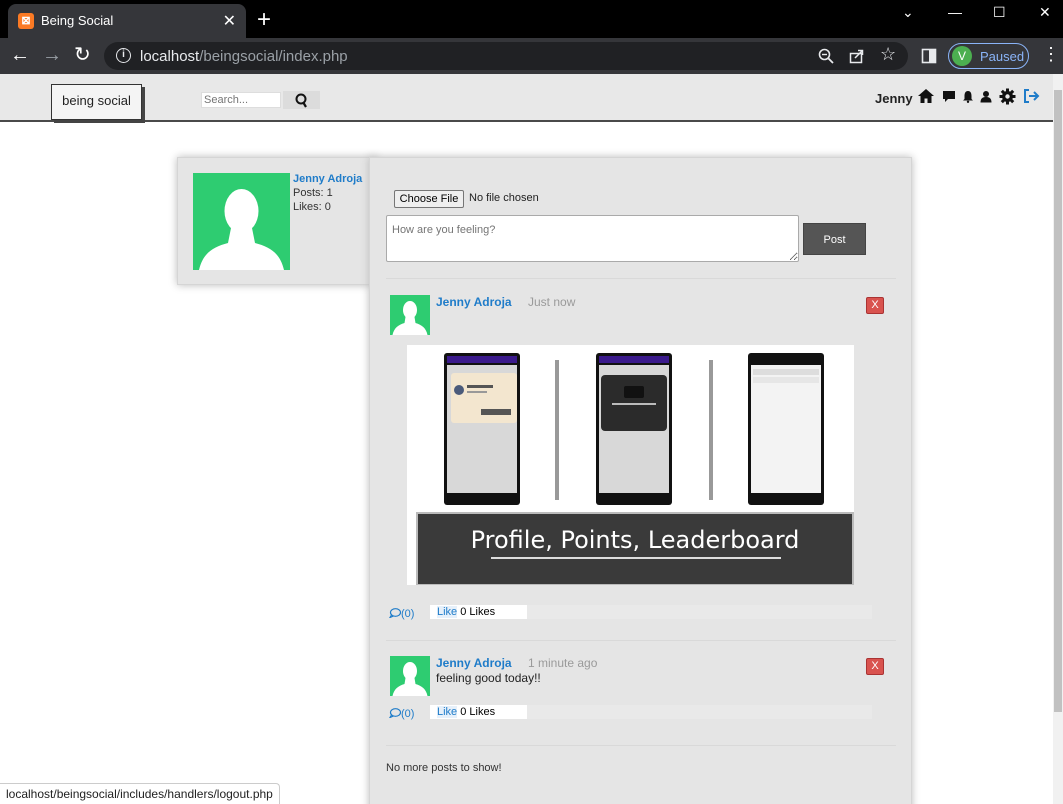  What do you see at coordinates (444, 768) in the screenshot?
I see `feed-end-message: No more posts to show!` at bounding box center [444, 768].